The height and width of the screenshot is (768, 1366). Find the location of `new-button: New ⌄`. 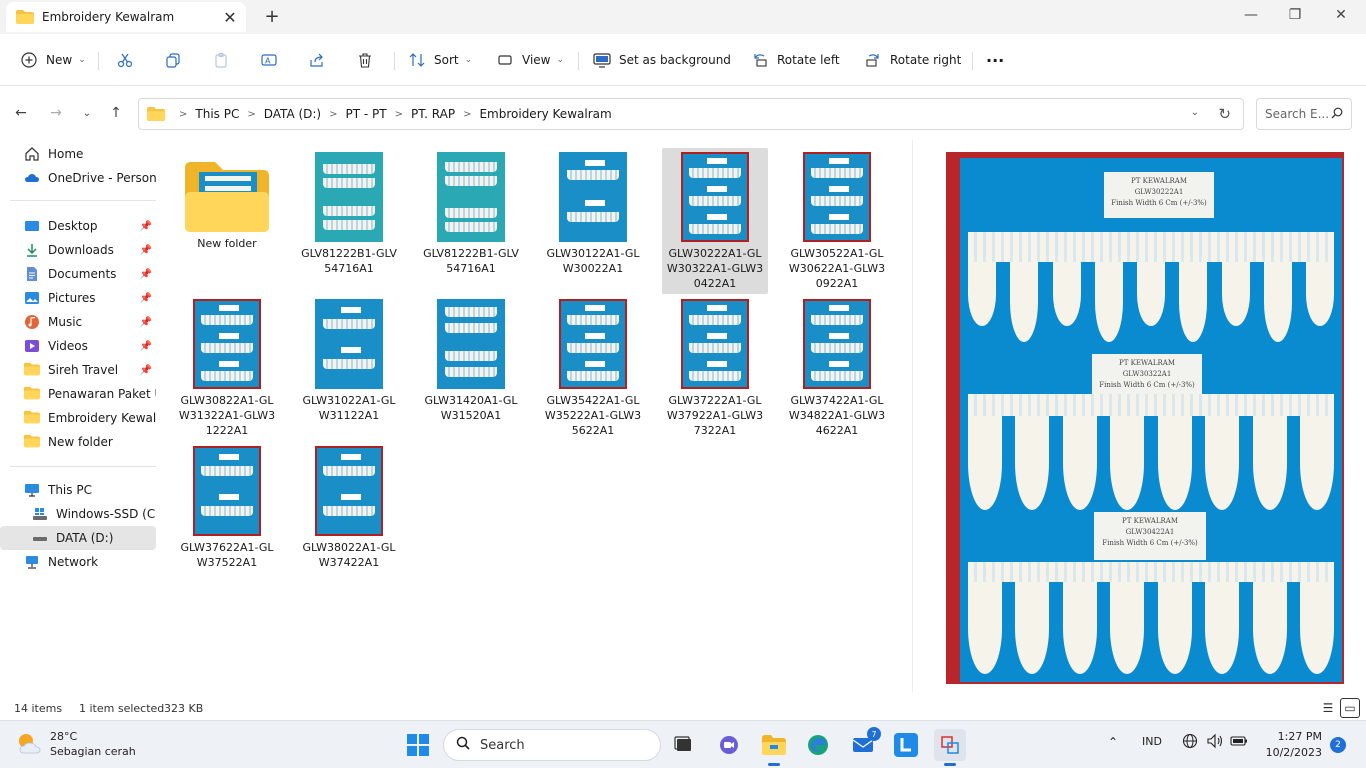

new-button: New ⌄ is located at coordinates (53, 60).